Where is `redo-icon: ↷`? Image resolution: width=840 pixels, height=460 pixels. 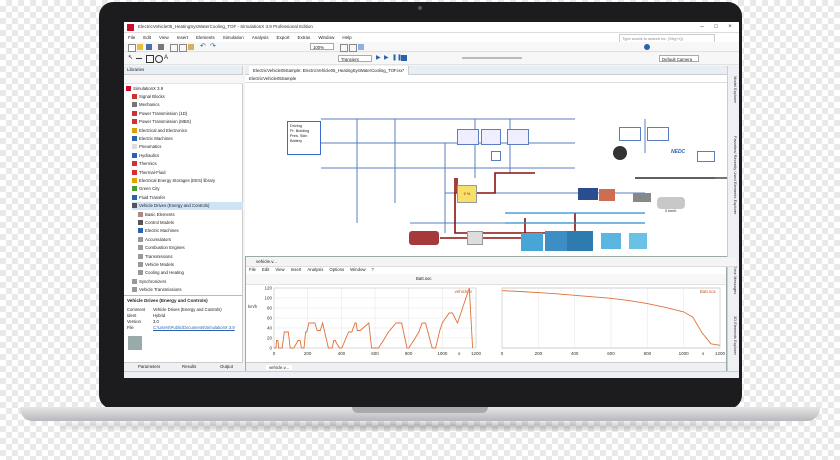
redo-icon: ↷ is located at coordinates (213, 46).